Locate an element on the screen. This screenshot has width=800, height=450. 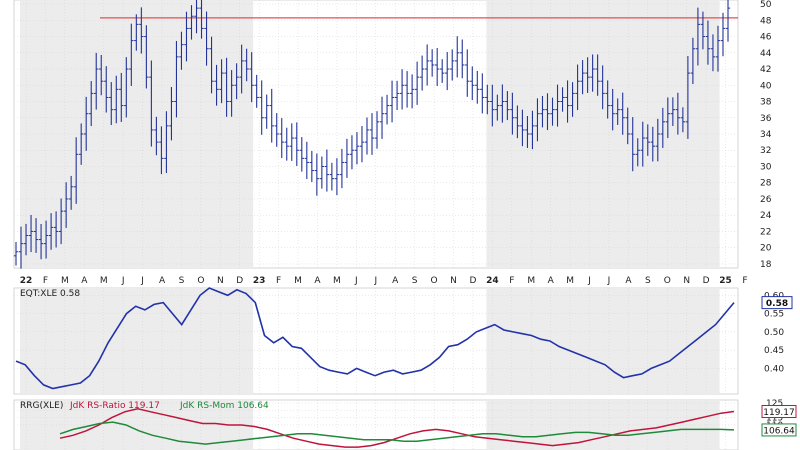
price-y-tick-12: 42 is located at coordinates (765, 70).